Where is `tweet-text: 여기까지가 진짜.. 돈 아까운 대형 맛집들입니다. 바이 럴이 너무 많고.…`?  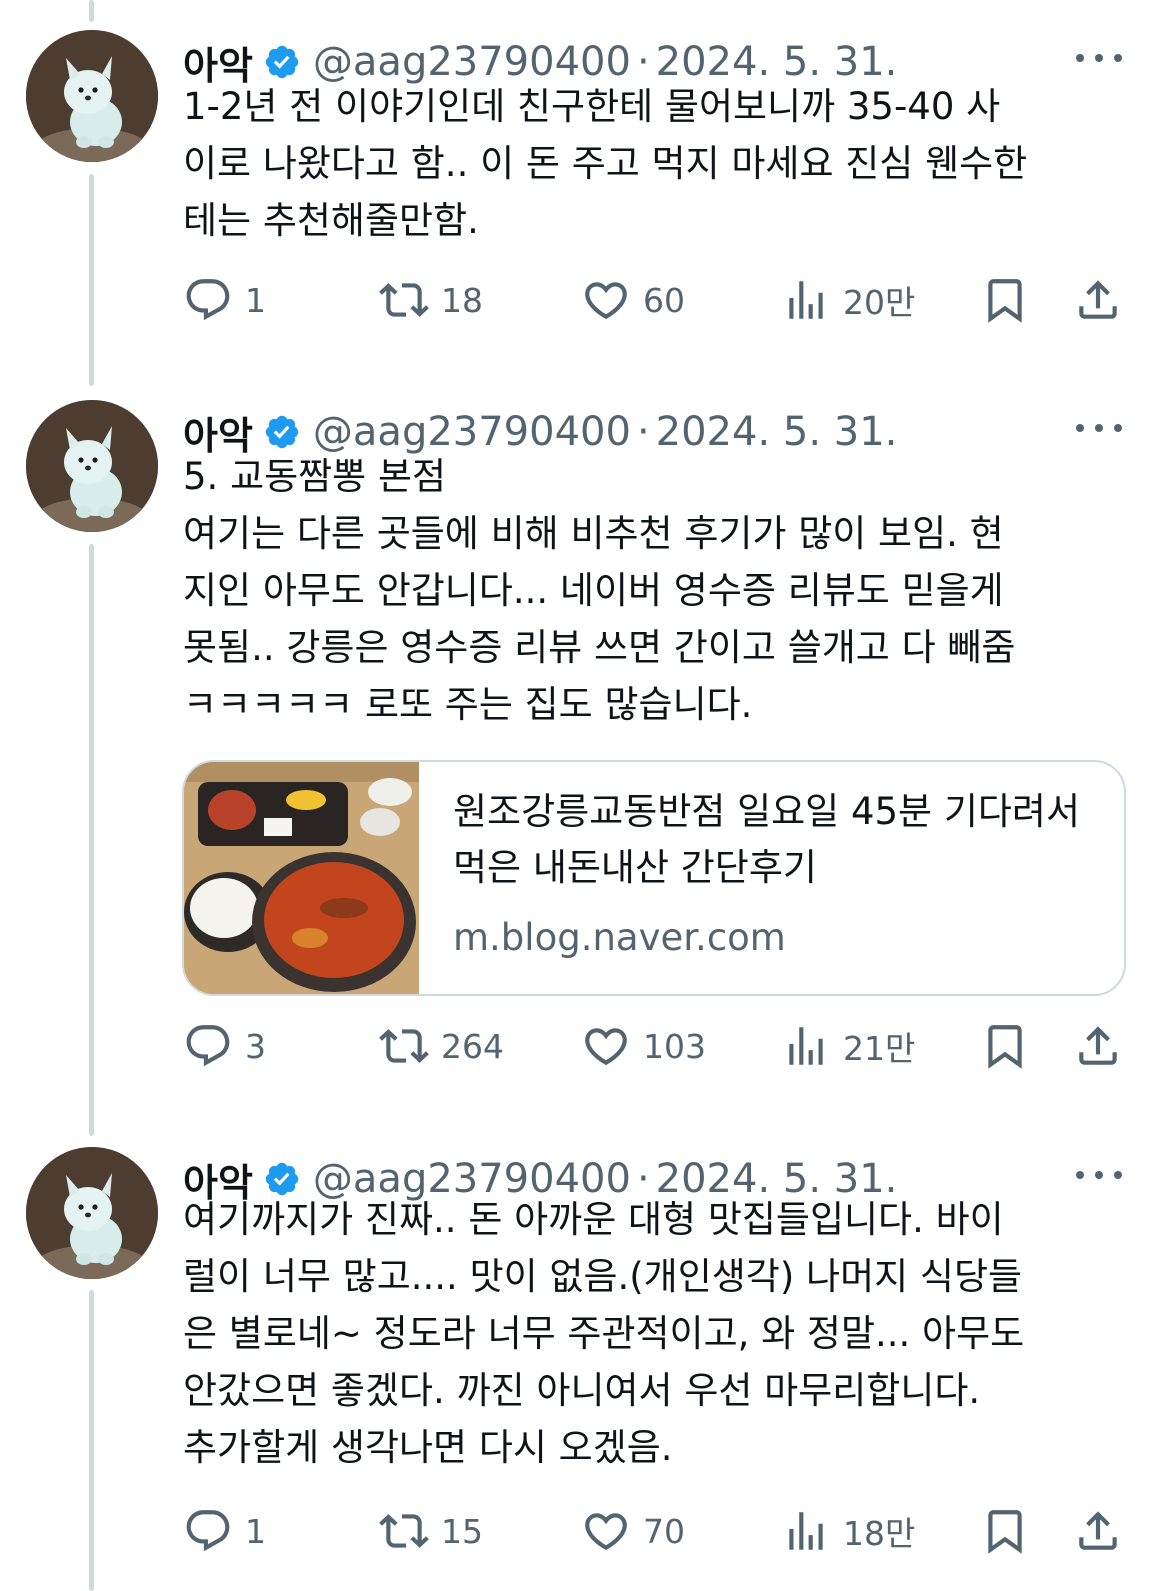
tweet-text: 여기까지가 진짜.. 돈 아까운 대형 맛집들입니다. 바이 럴이 너무 많고.… is located at coordinates (604, 1333).